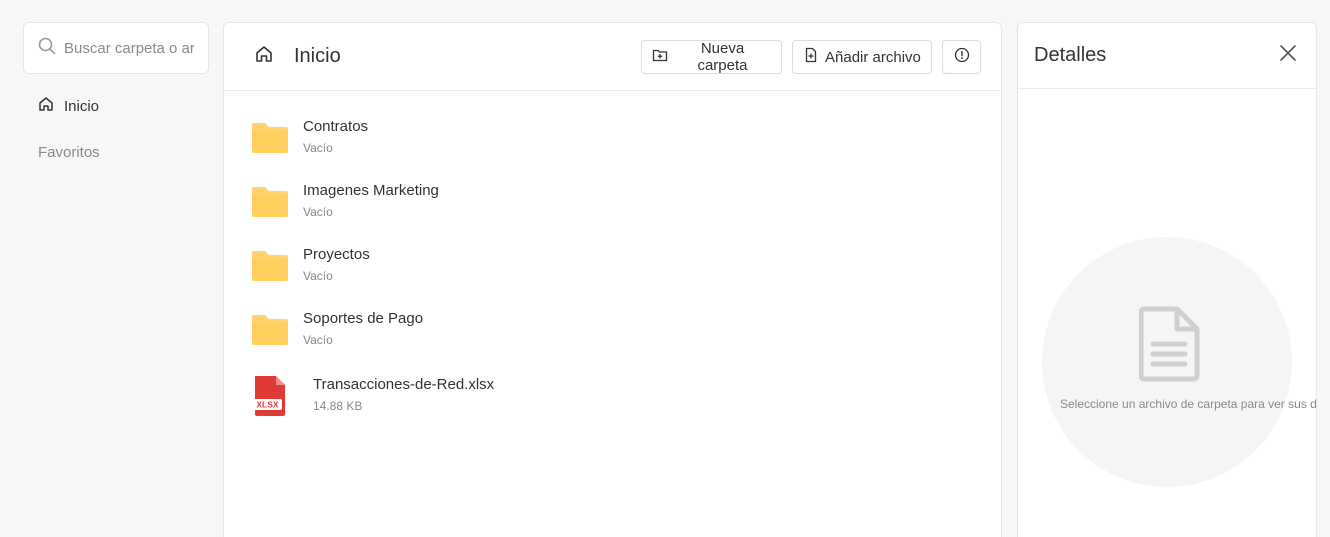 The height and width of the screenshot is (537, 1330). What do you see at coordinates (336, 254) in the screenshot?
I see `item-name: Proyectos` at bounding box center [336, 254].